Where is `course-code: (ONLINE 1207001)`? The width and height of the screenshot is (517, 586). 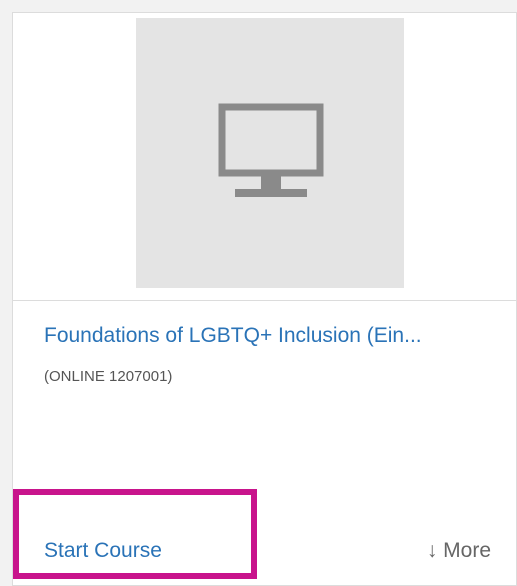 course-code: (ONLINE 1207001) is located at coordinates (108, 376).